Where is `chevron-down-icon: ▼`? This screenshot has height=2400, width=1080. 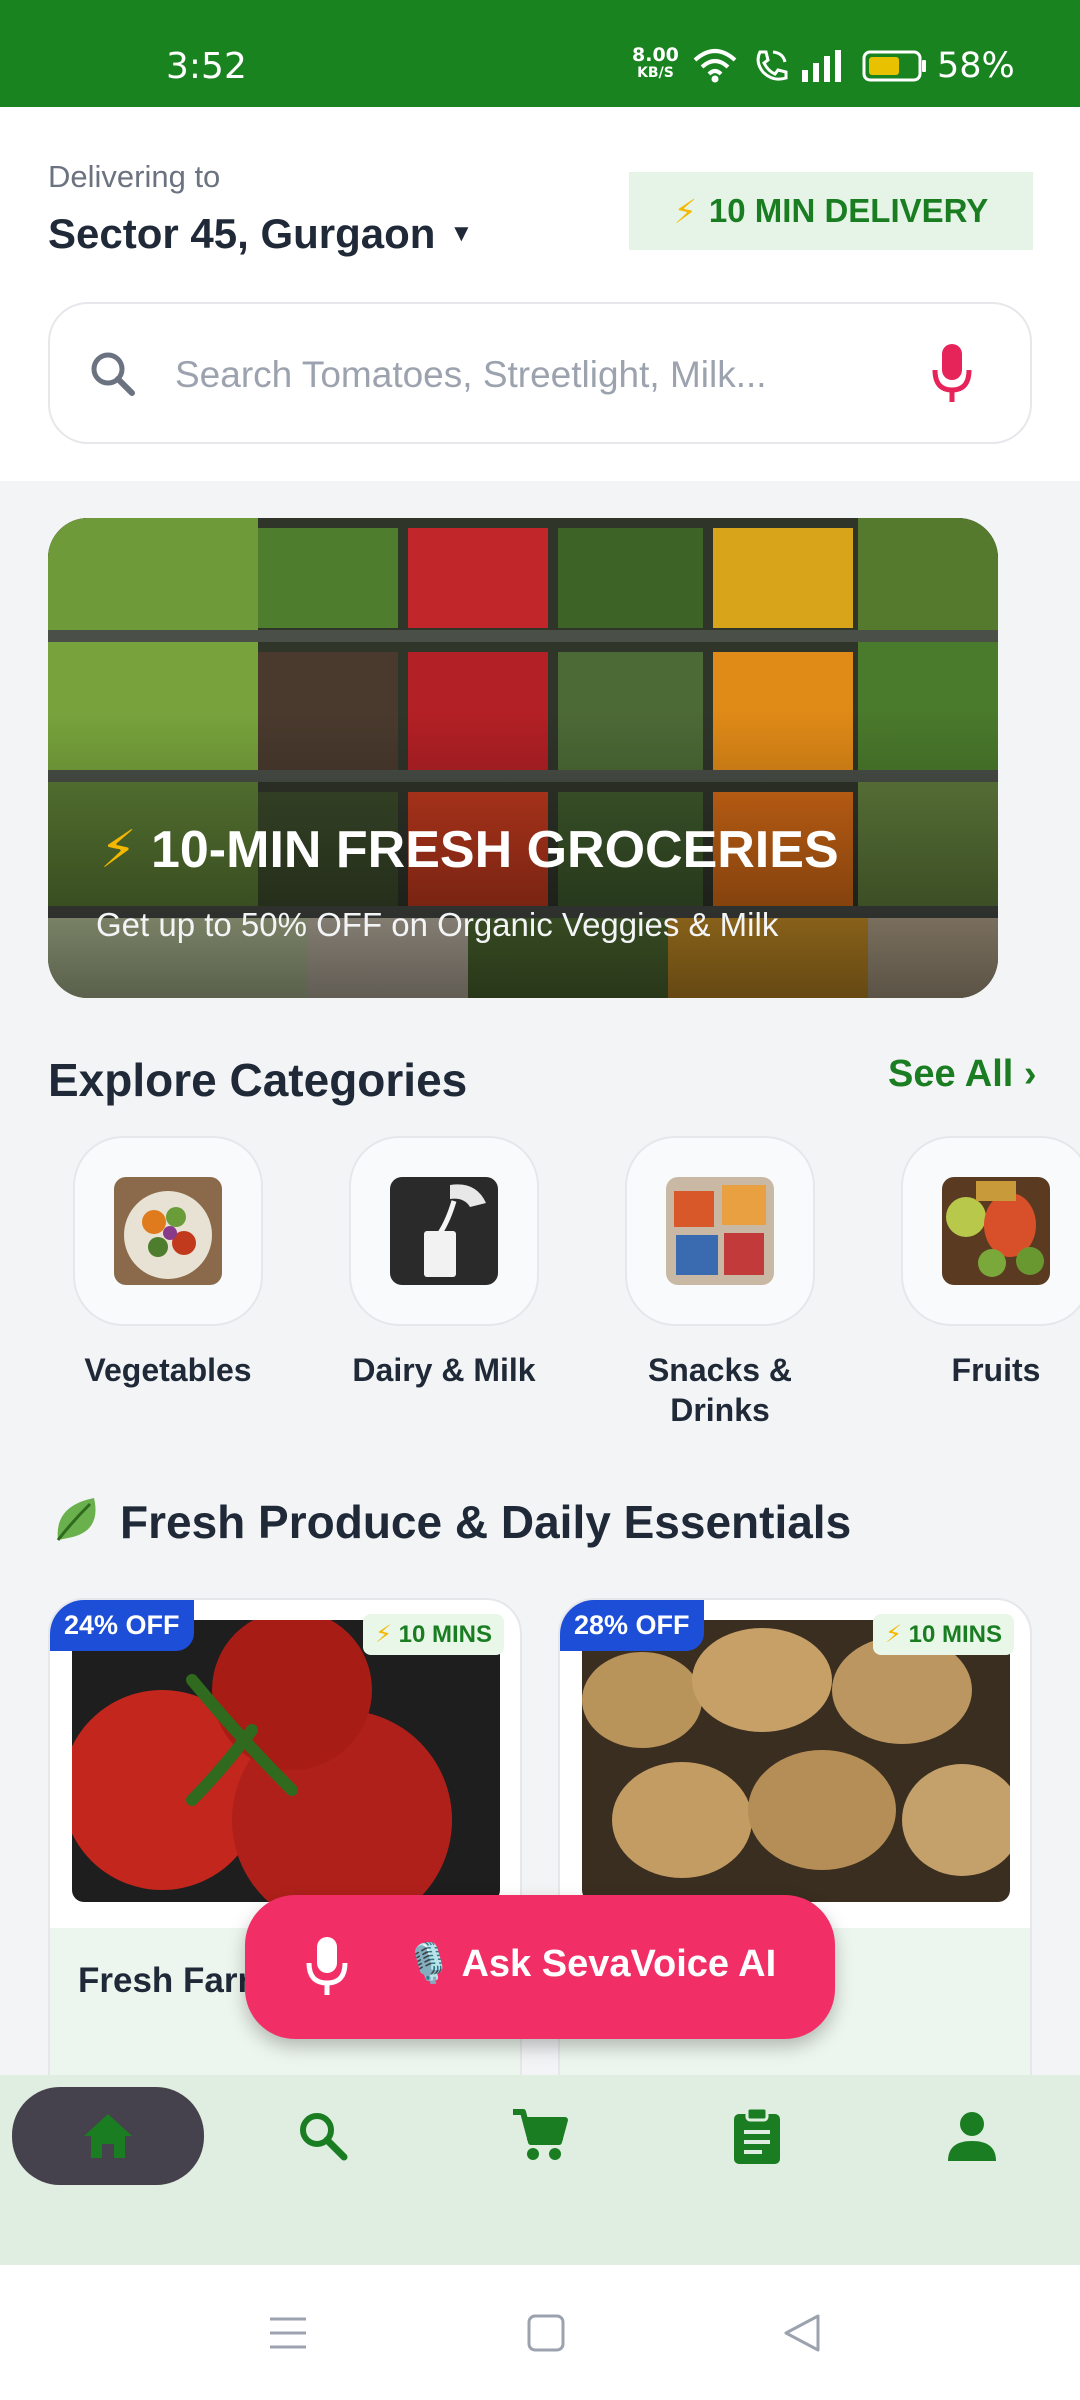
chevron-down-icon: ▼ is located at coordinates (461, 233).